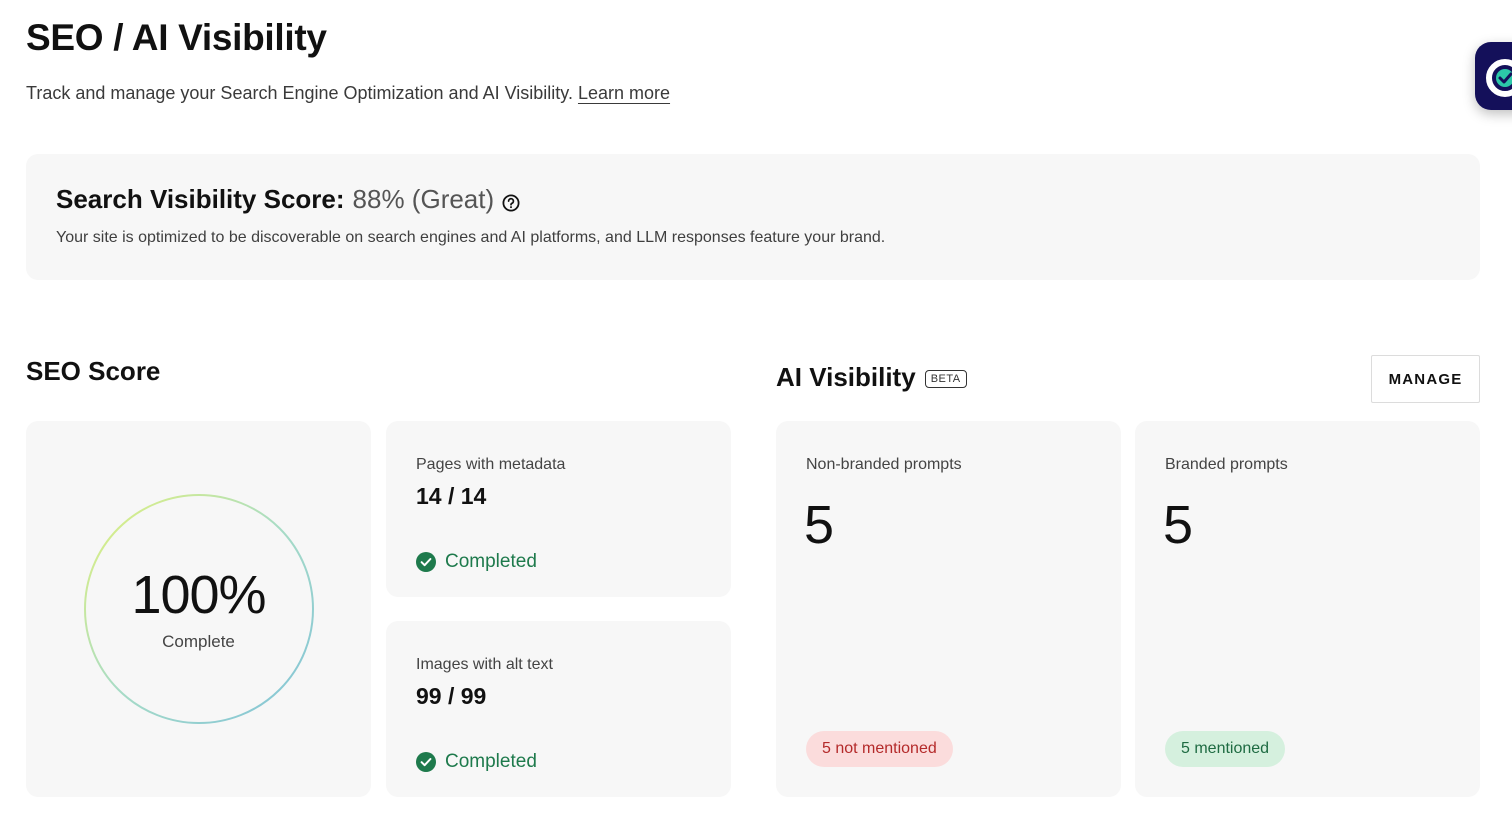 The image size is (1512, 831). I want to click on help-widget-icon, so click(1499, 78).